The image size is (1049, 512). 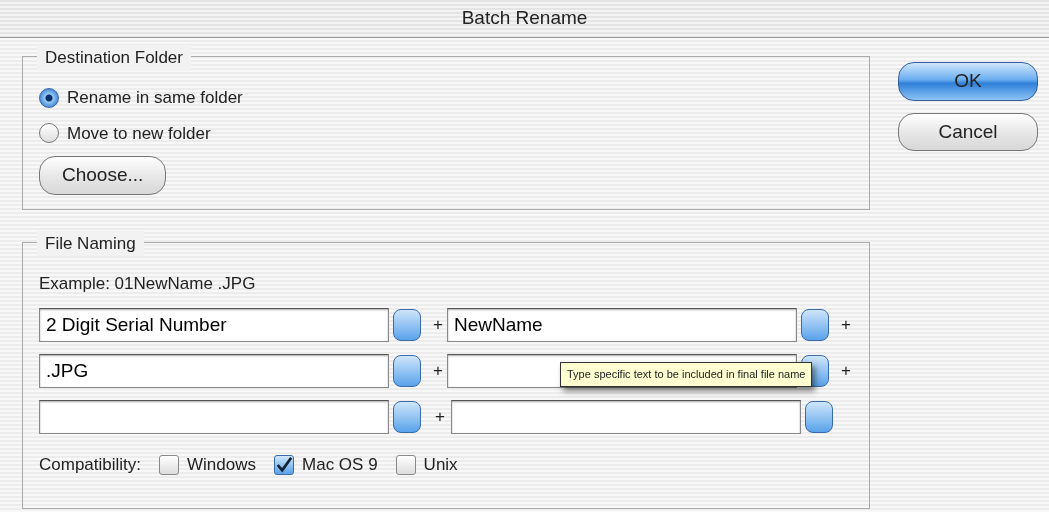 What do you see at coordinates (148, 283) in the screenshot?
I see `example-text: Example: 01NewName .JPG` at bounding box center [148, 283].